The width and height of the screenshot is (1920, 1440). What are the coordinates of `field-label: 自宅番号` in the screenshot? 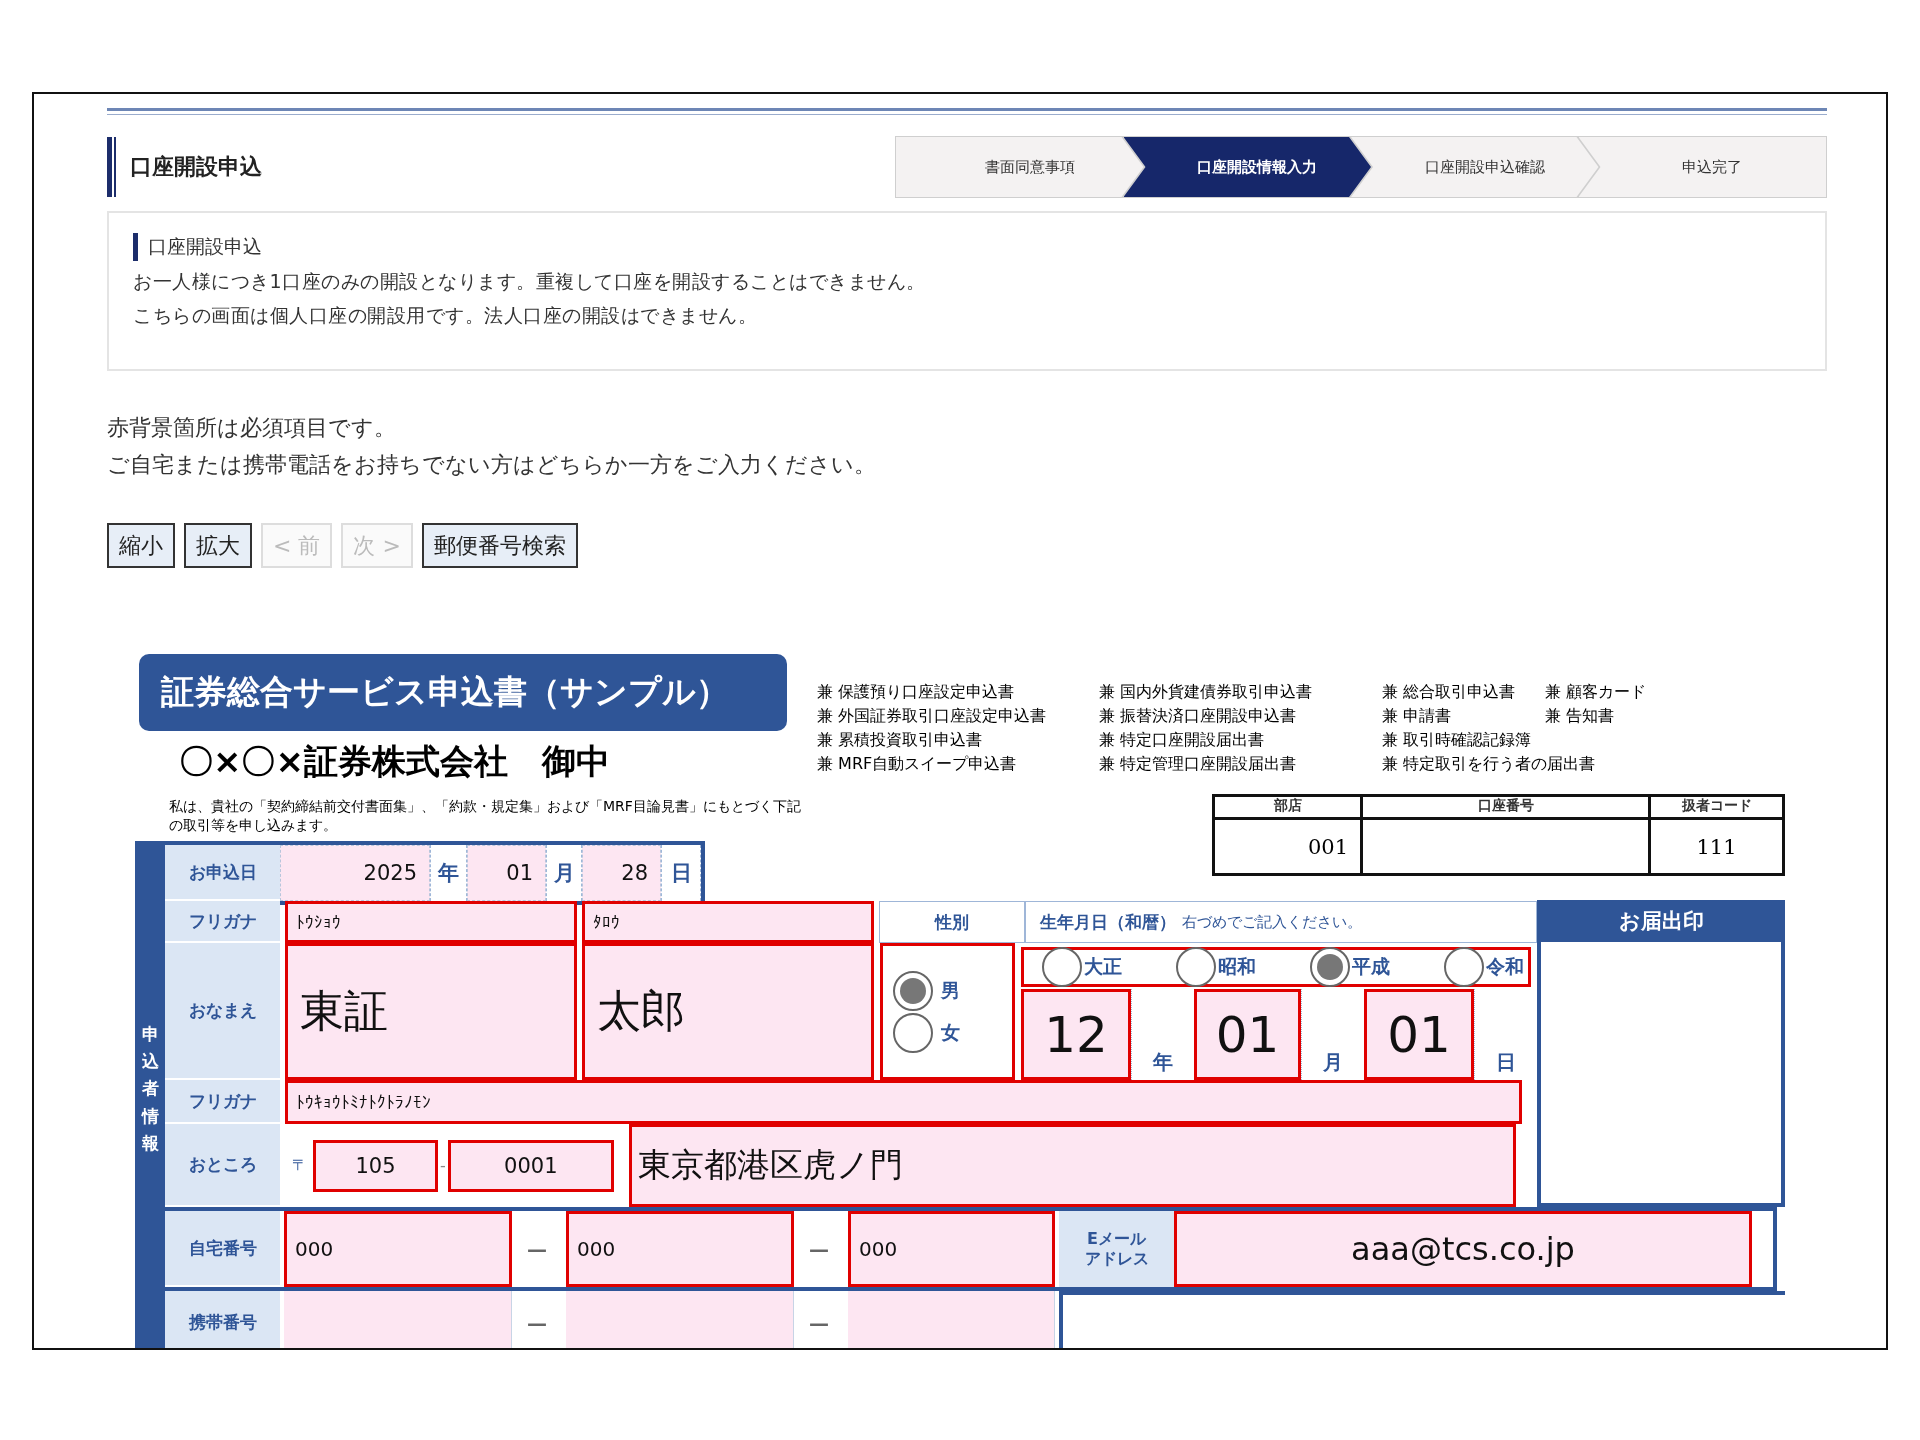 It's located at (222, 1249).